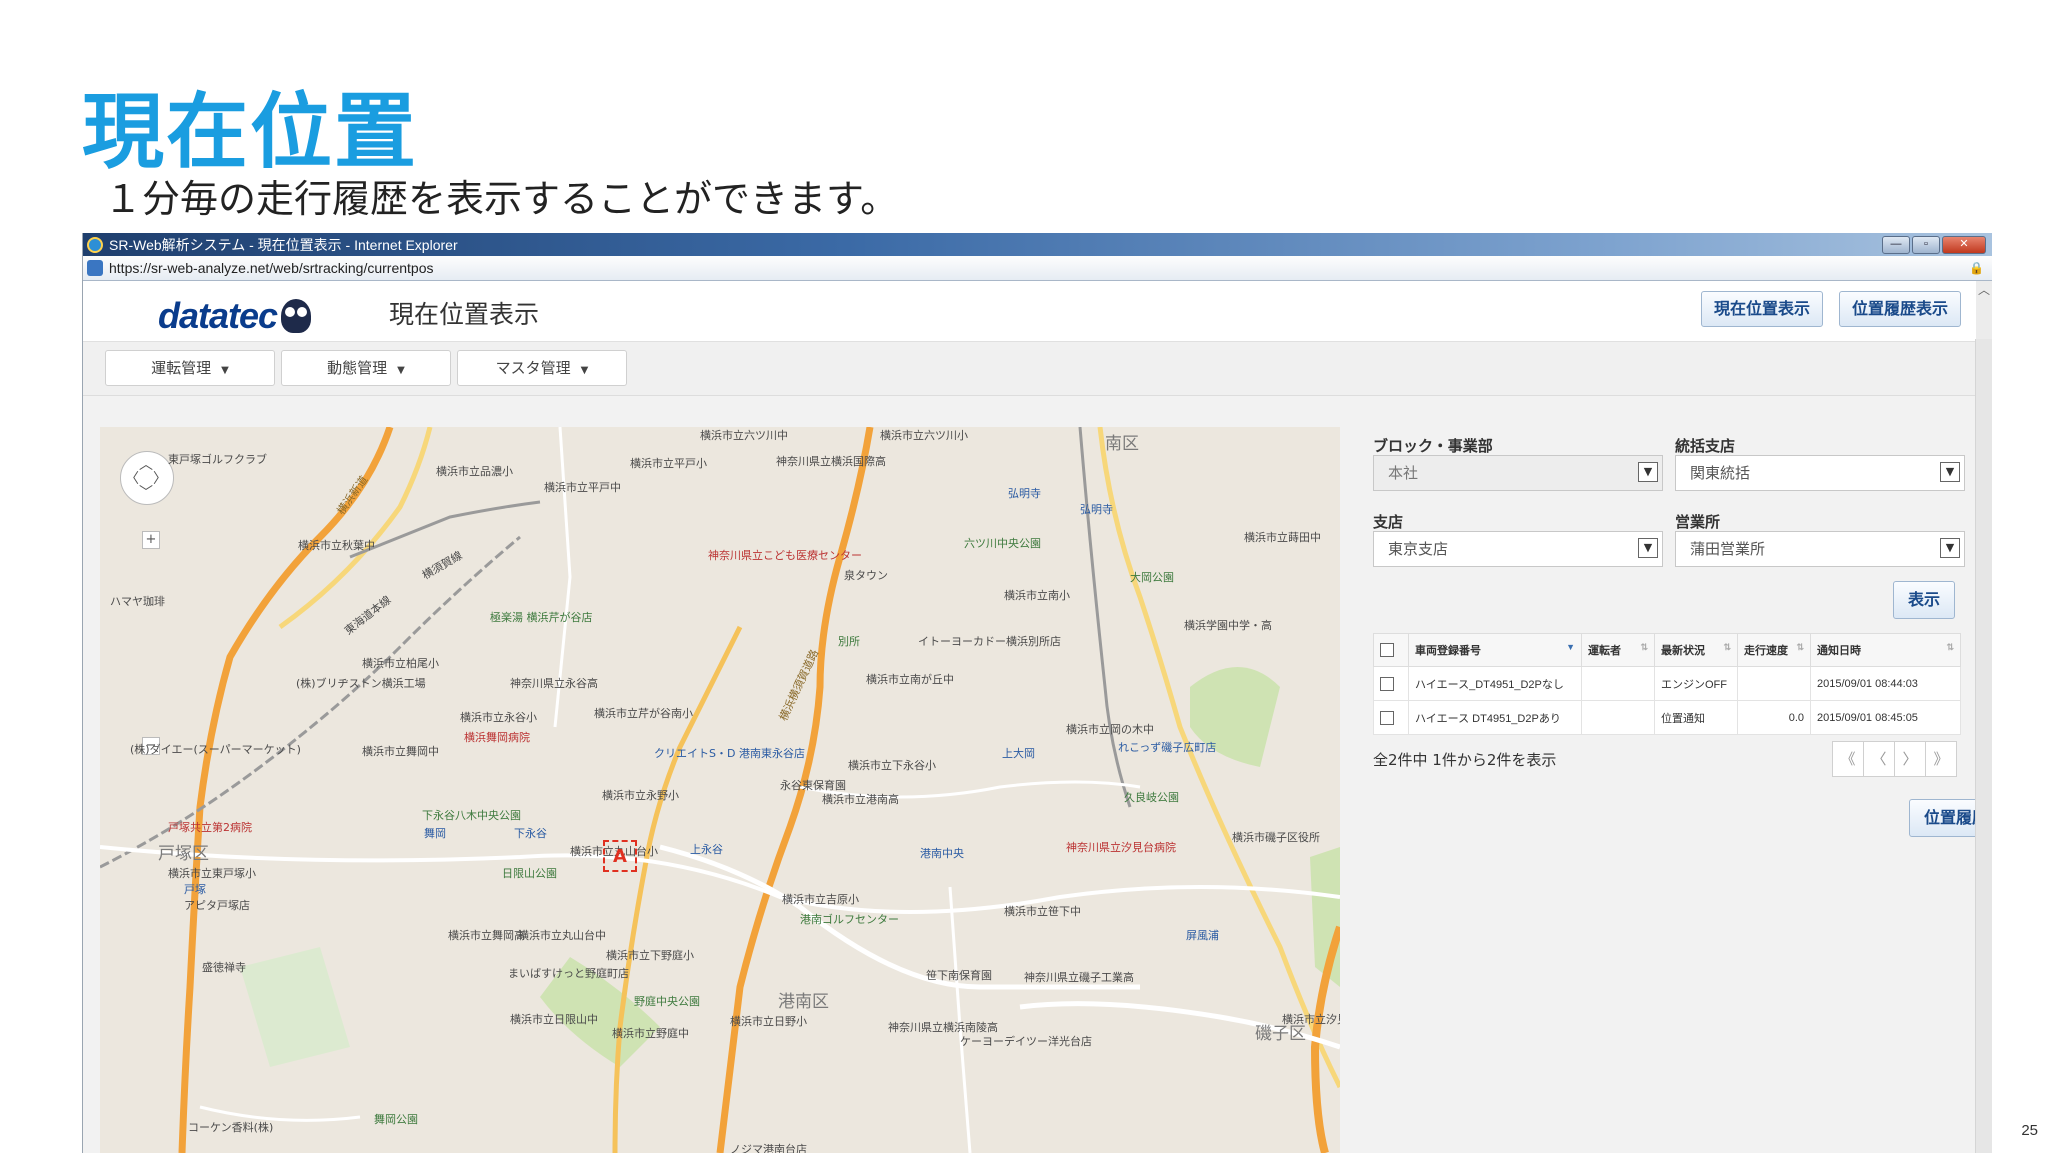 The width and height of the screenshot is (2048, 1153). I want to click on place-label: 泉タウン, so click(866, 575).